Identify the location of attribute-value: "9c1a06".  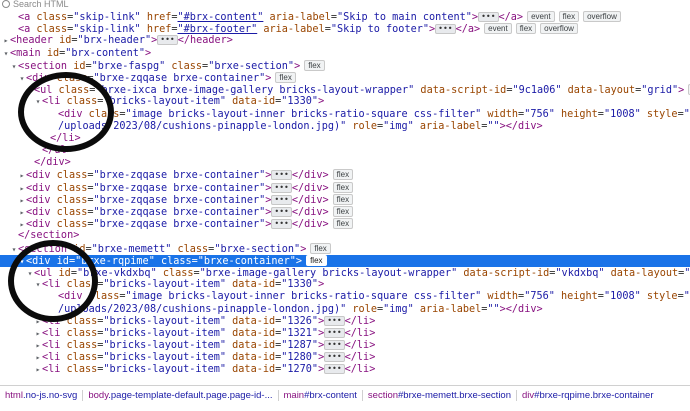
(537, 91).